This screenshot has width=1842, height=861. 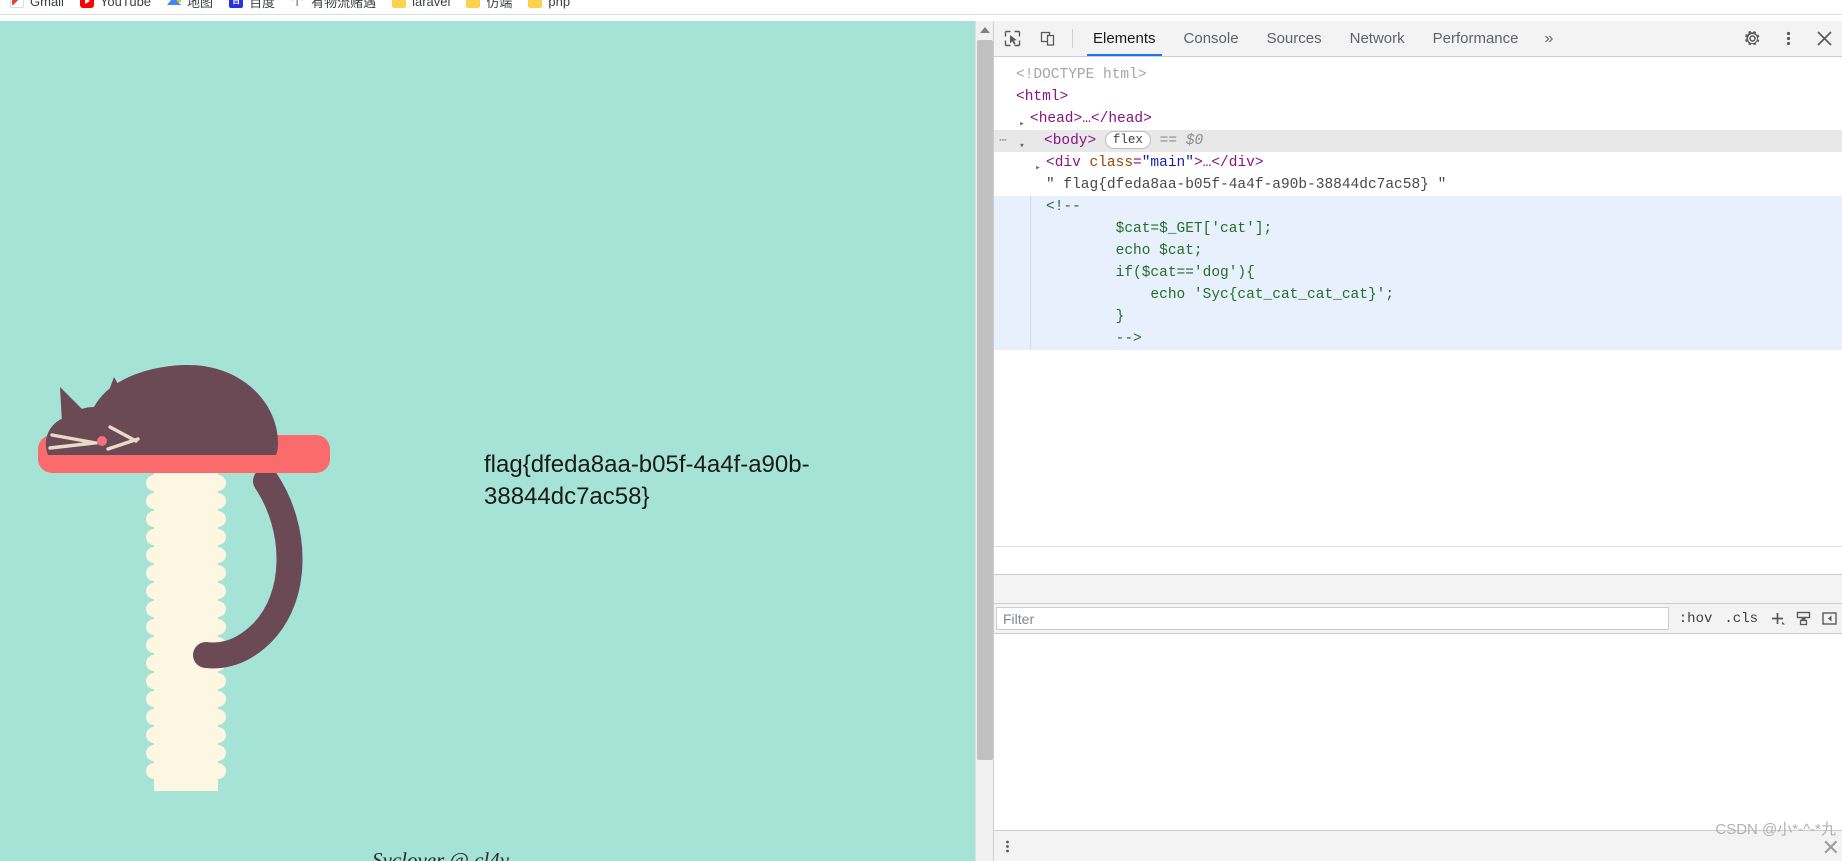 I want to click on tab-sources: Sources, so click(x=1294, y=38).